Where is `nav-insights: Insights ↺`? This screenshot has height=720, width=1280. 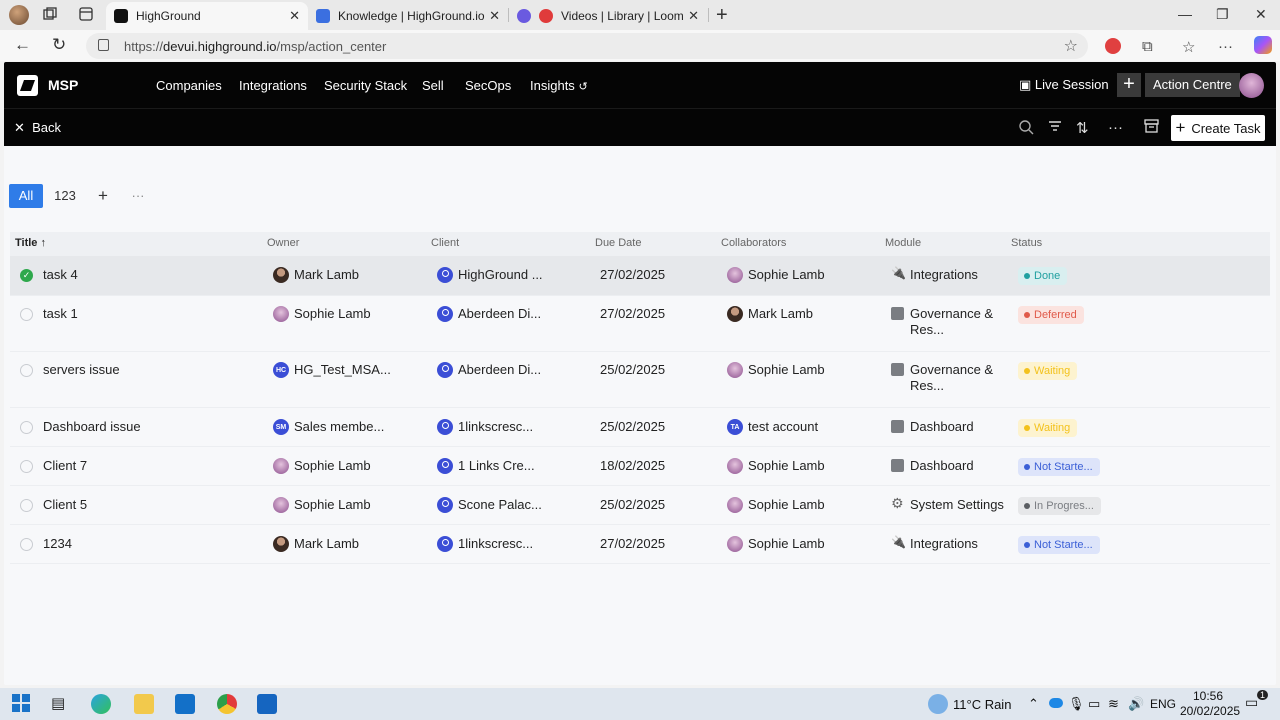
nav-insights: Insights ↺ is located at coordinates (559, 85).